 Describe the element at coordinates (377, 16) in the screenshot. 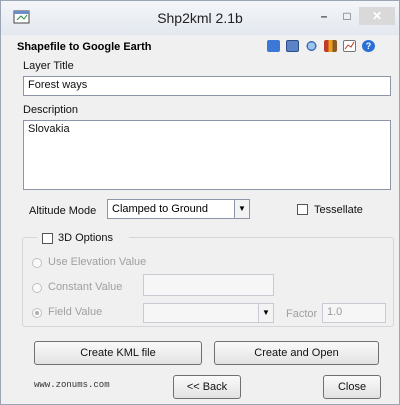

I see `close-window-button: ✕` at that location.